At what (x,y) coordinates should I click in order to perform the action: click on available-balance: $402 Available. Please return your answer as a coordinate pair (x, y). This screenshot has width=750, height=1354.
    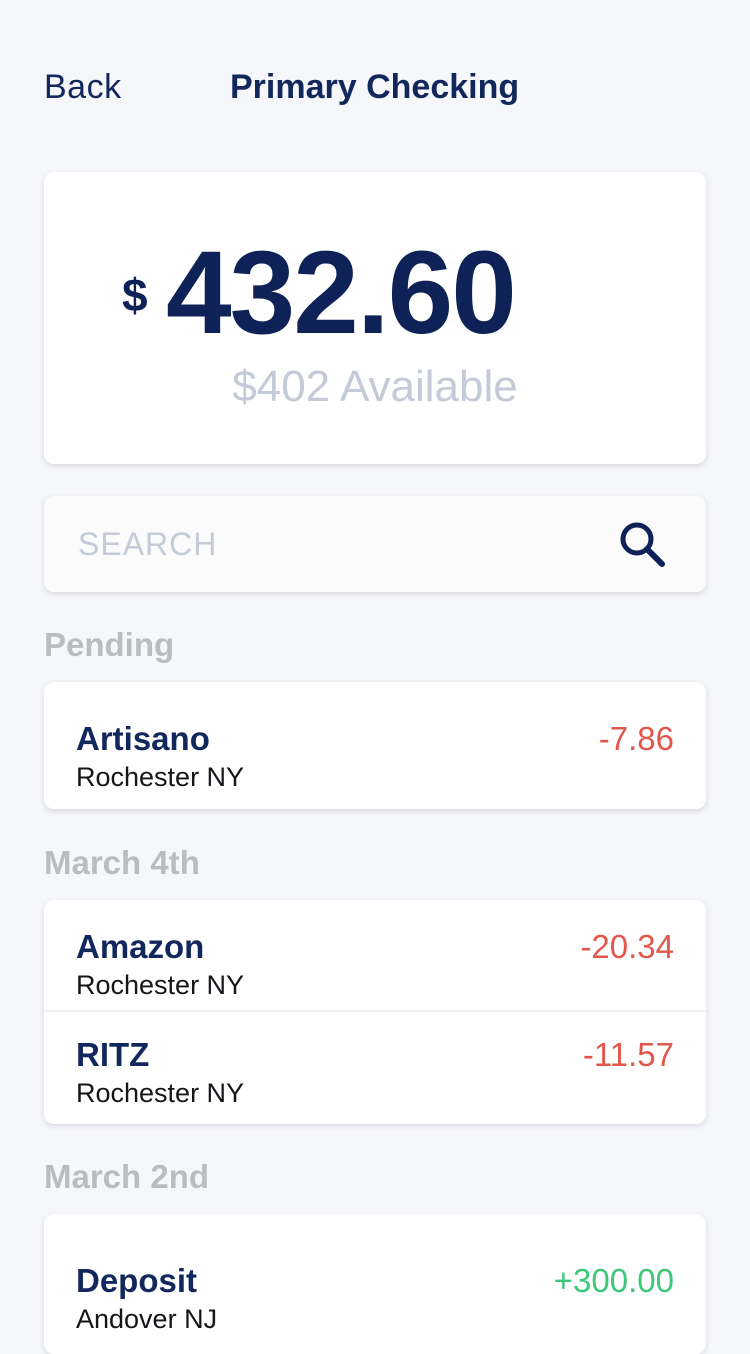
    Looking at the image, I should click on (375, 386).